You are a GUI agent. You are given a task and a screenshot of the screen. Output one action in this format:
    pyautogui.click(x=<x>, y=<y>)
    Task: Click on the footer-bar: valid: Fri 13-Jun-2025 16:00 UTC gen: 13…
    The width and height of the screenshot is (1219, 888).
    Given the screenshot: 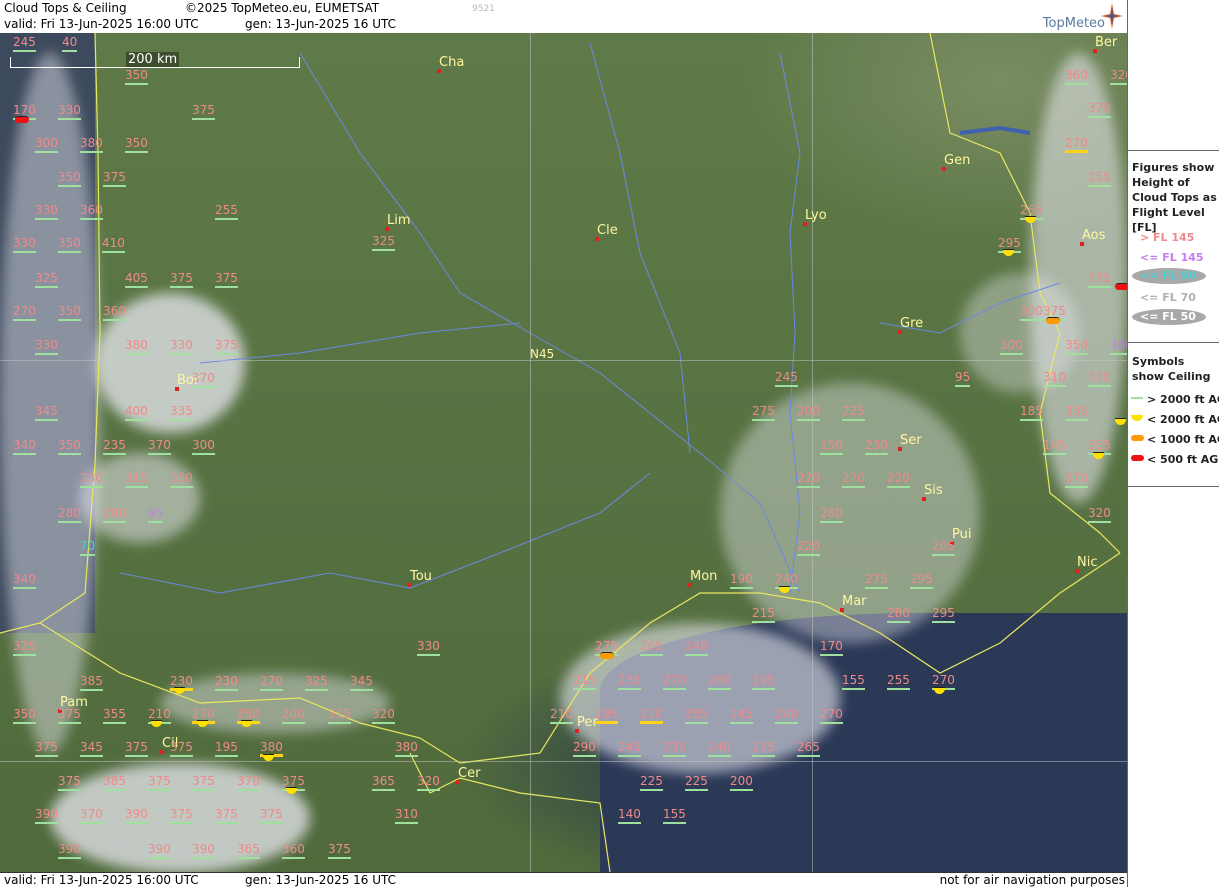 What is the action you would take?
    pyautogui.click(x=563, y=880)
    